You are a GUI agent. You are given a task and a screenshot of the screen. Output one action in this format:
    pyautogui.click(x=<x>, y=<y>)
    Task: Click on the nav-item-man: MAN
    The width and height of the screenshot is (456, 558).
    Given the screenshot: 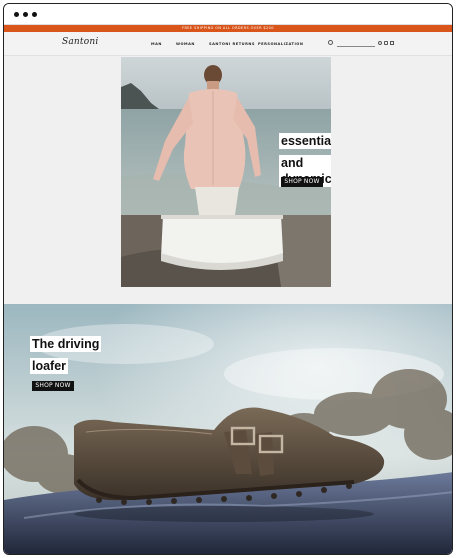 What is the action you would take?
    pyautogui.click(x=156, y=44)
    